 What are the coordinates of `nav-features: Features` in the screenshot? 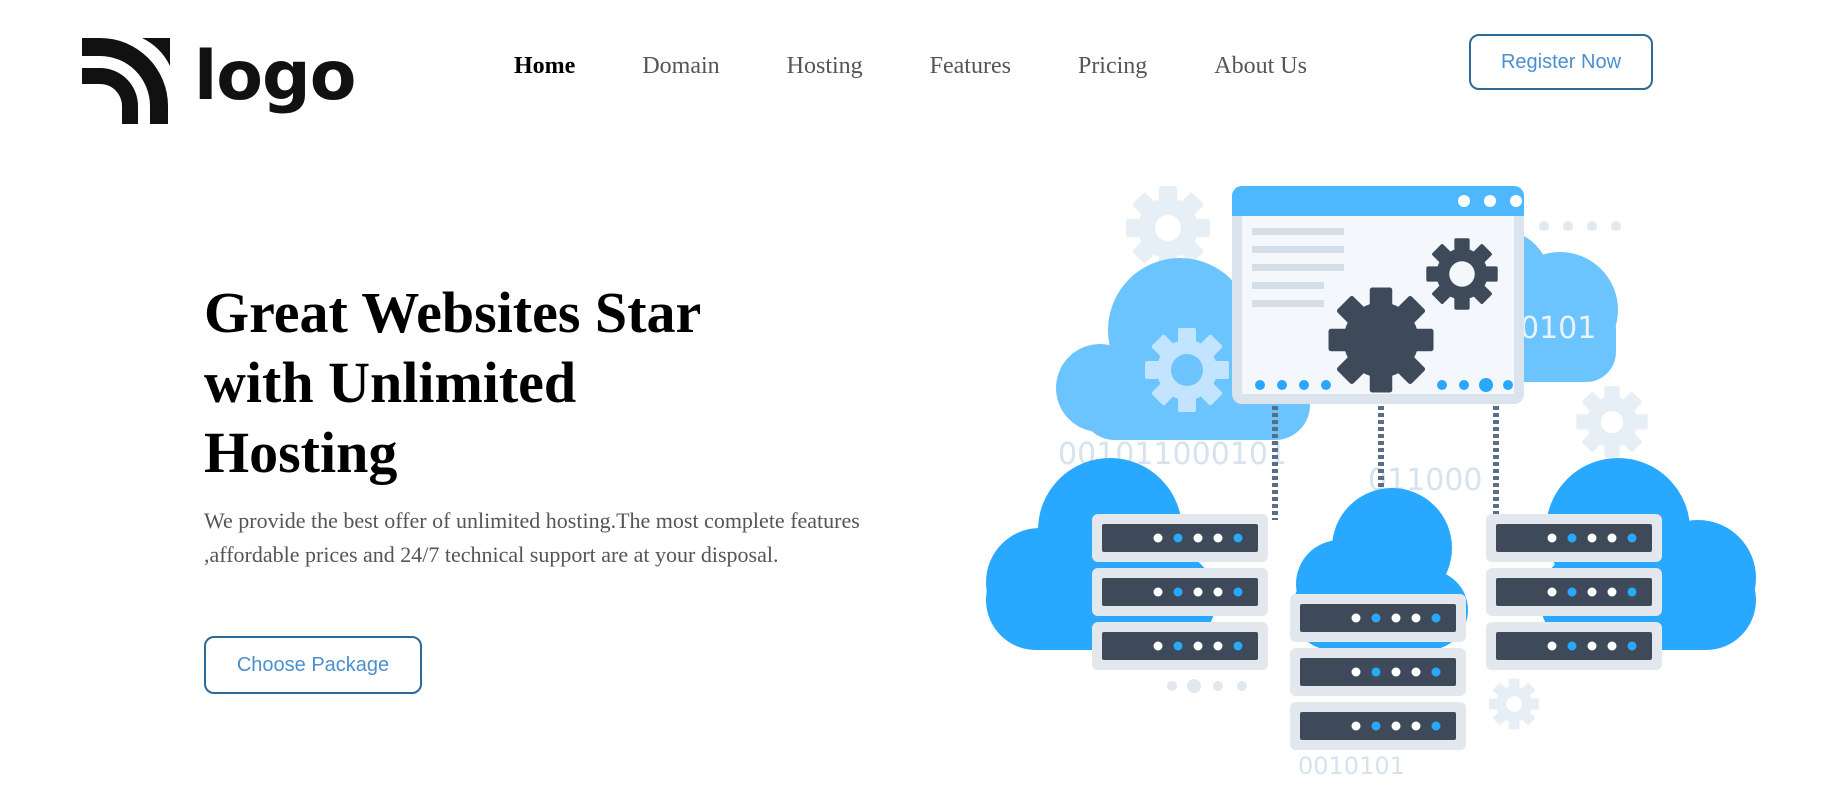 It's located at (970, 66).